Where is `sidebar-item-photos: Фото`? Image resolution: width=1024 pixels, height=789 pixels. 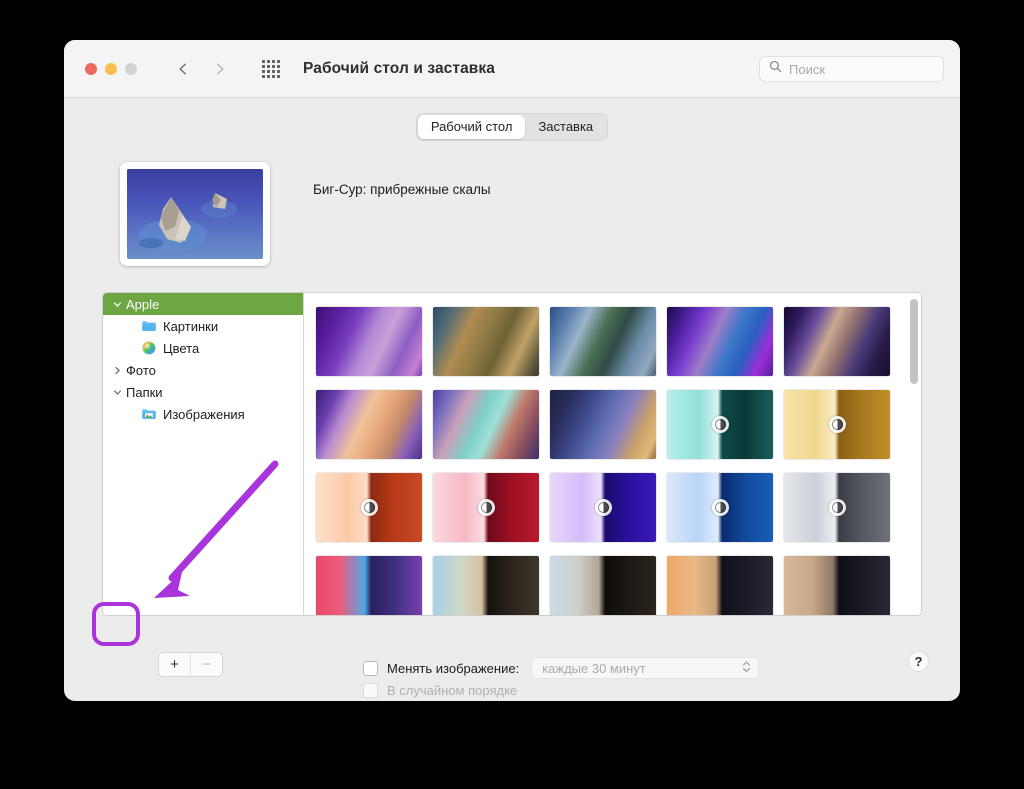 sidebar-item-photos: Фото is located at coordinates (203, 370).